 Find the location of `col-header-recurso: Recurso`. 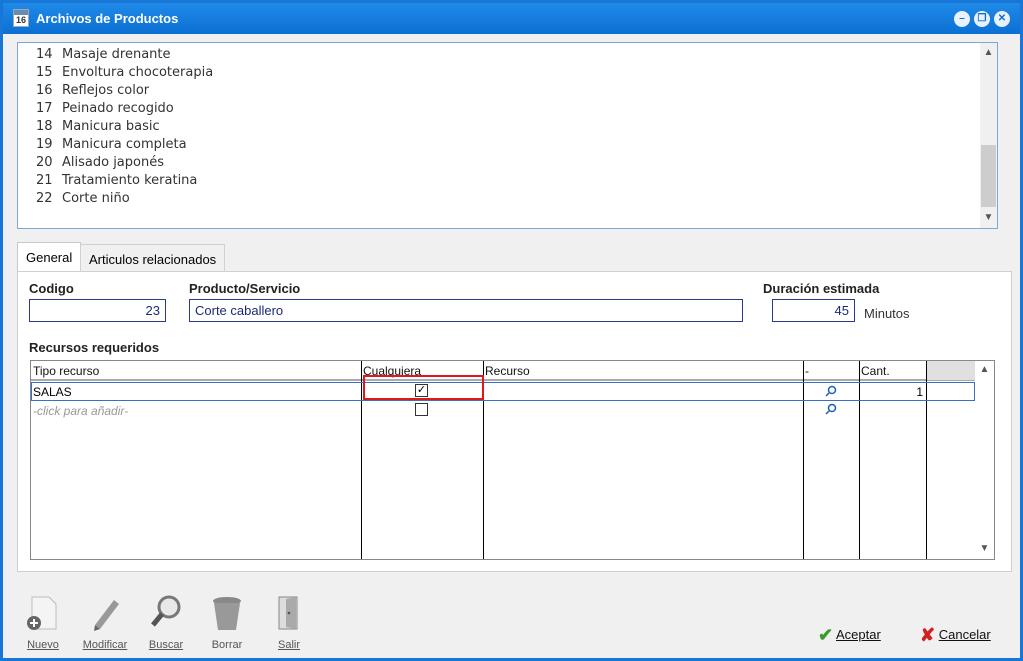

col-header-recurso: Recurso is located at coordinates (643, 370).